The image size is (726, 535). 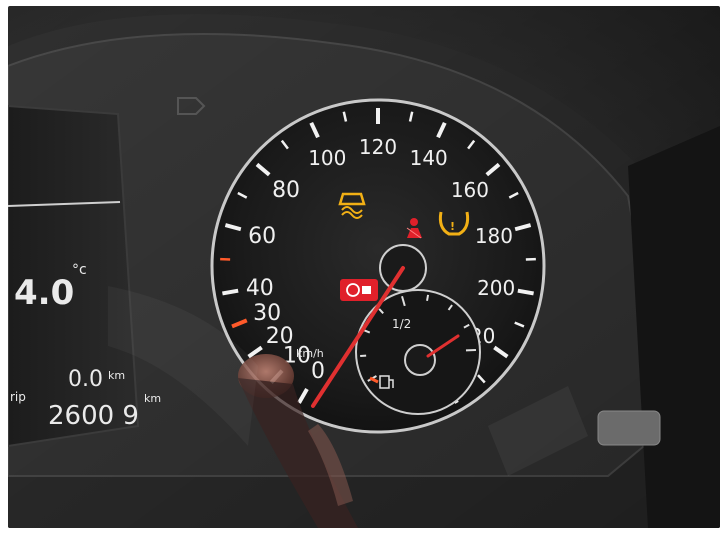 What do you see at coordinates (286, 190) in the screenshot?
I see `speed-label-80: 80` at bounding box center [286, 190].